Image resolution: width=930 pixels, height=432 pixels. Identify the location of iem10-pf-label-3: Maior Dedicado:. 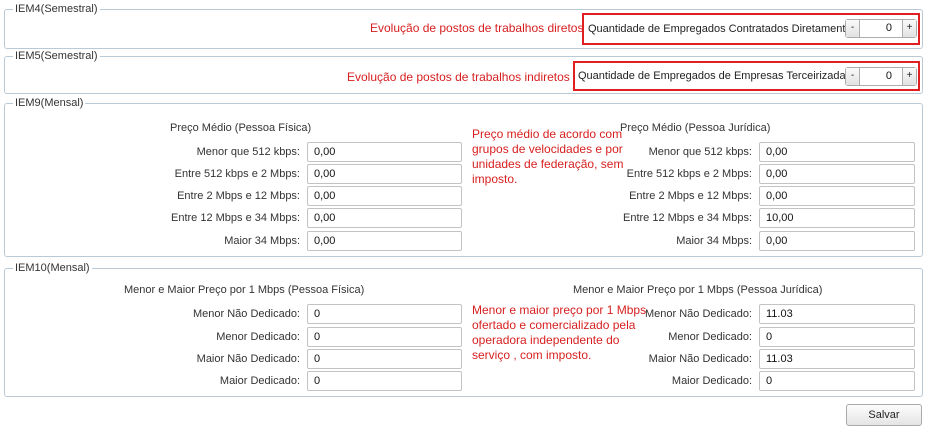
(259, 381).